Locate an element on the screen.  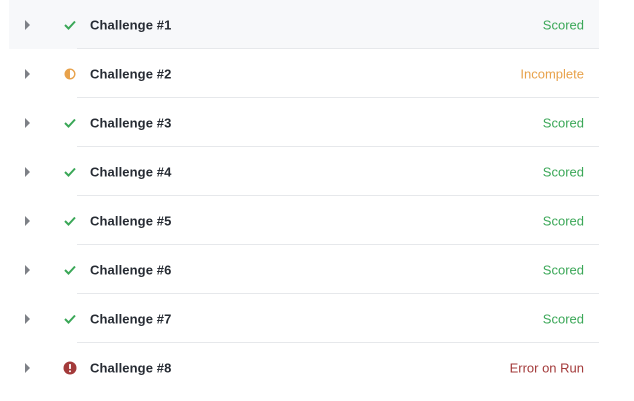
challenge-label: Challenge #7 is located at coordinates (131, 318).